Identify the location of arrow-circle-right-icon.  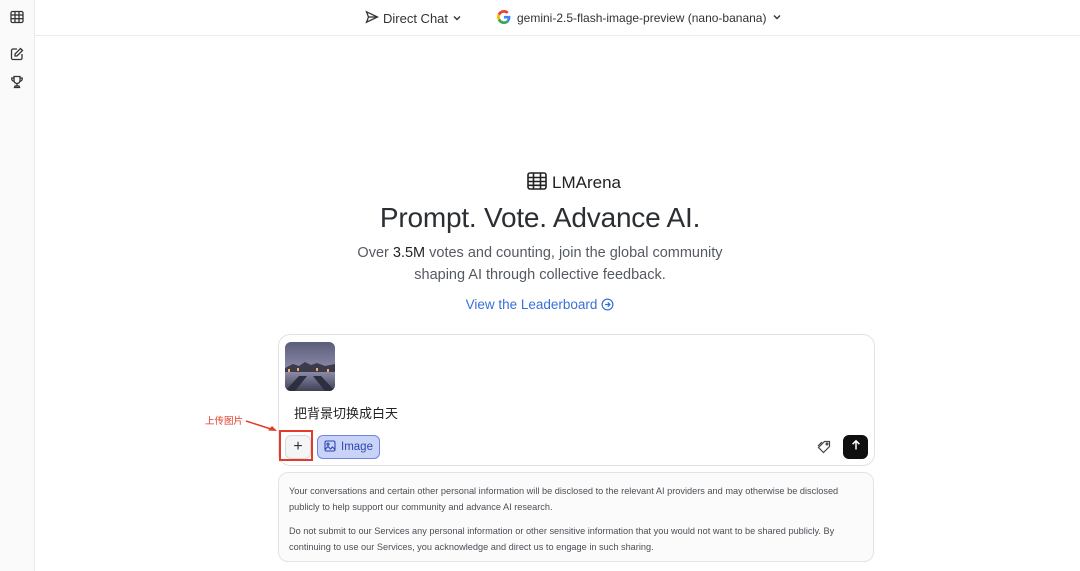
(607, 306).